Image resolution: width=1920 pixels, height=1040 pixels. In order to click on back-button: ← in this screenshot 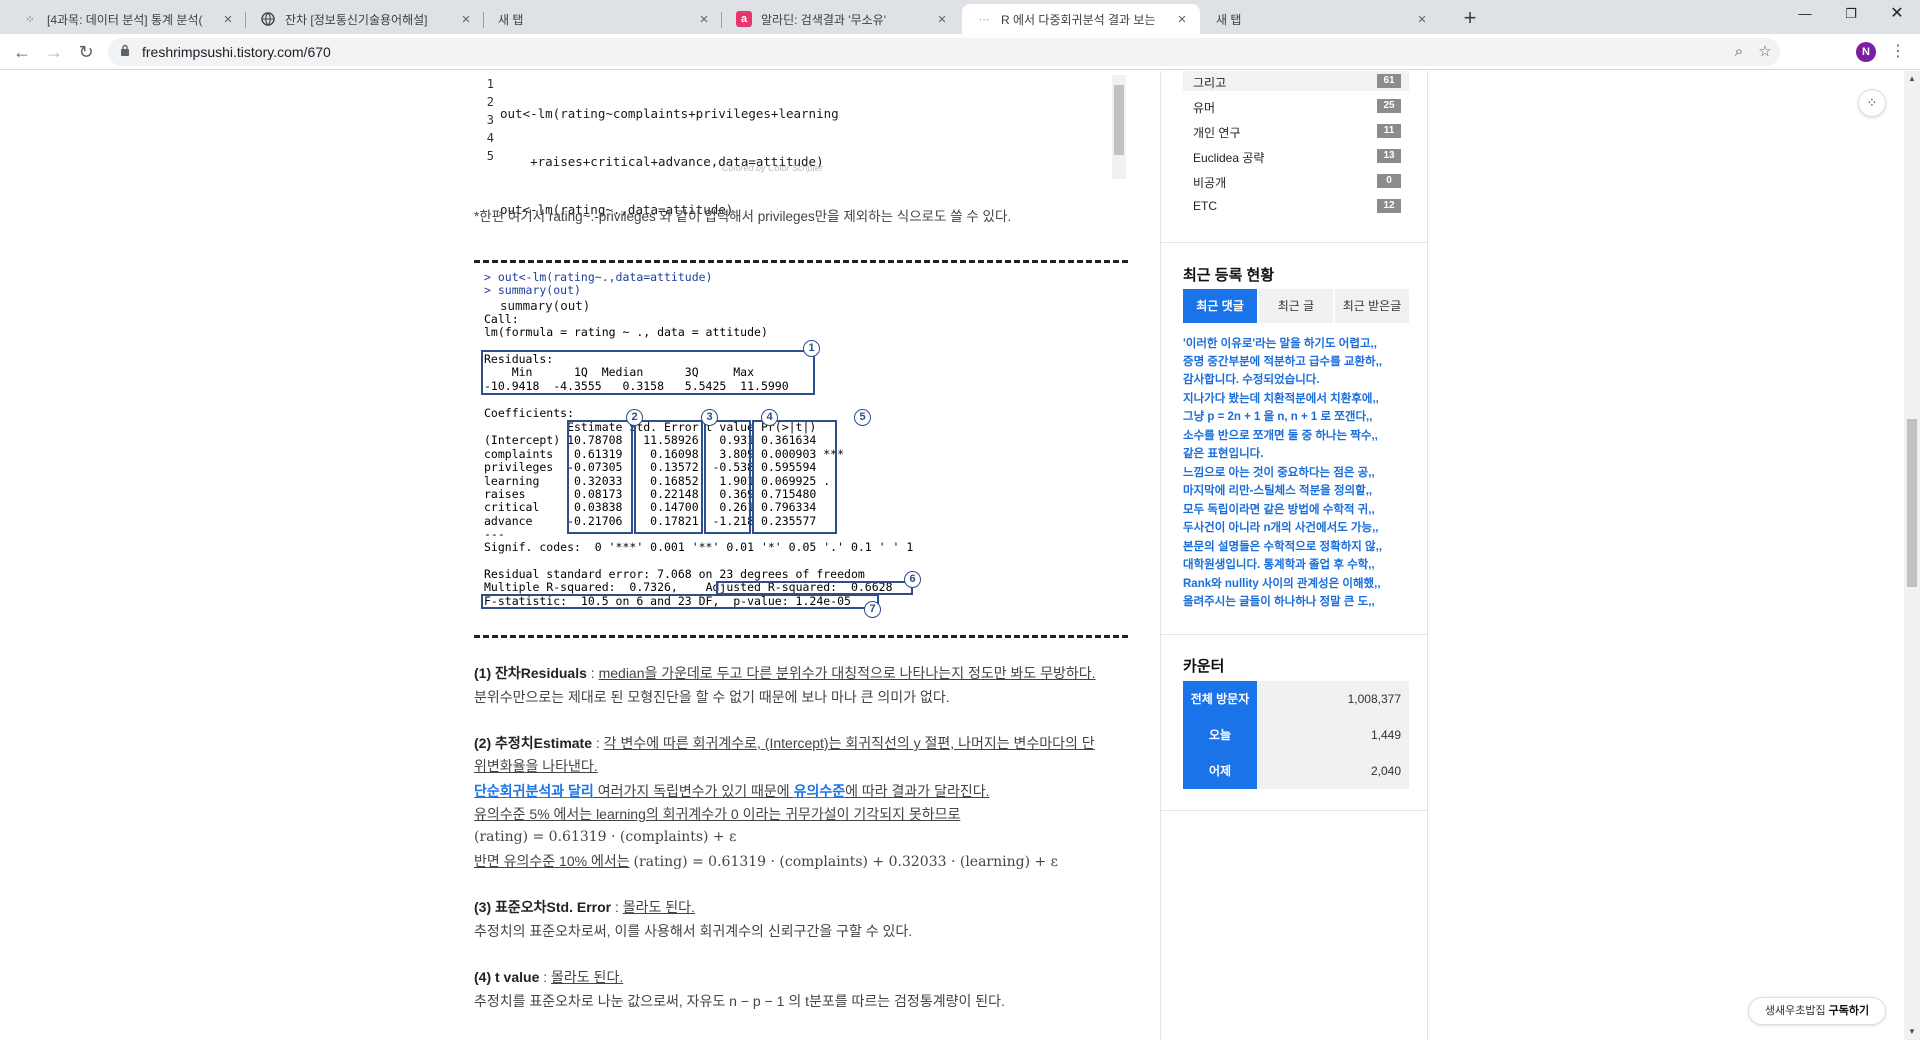, I will do `click(22, 52)`.